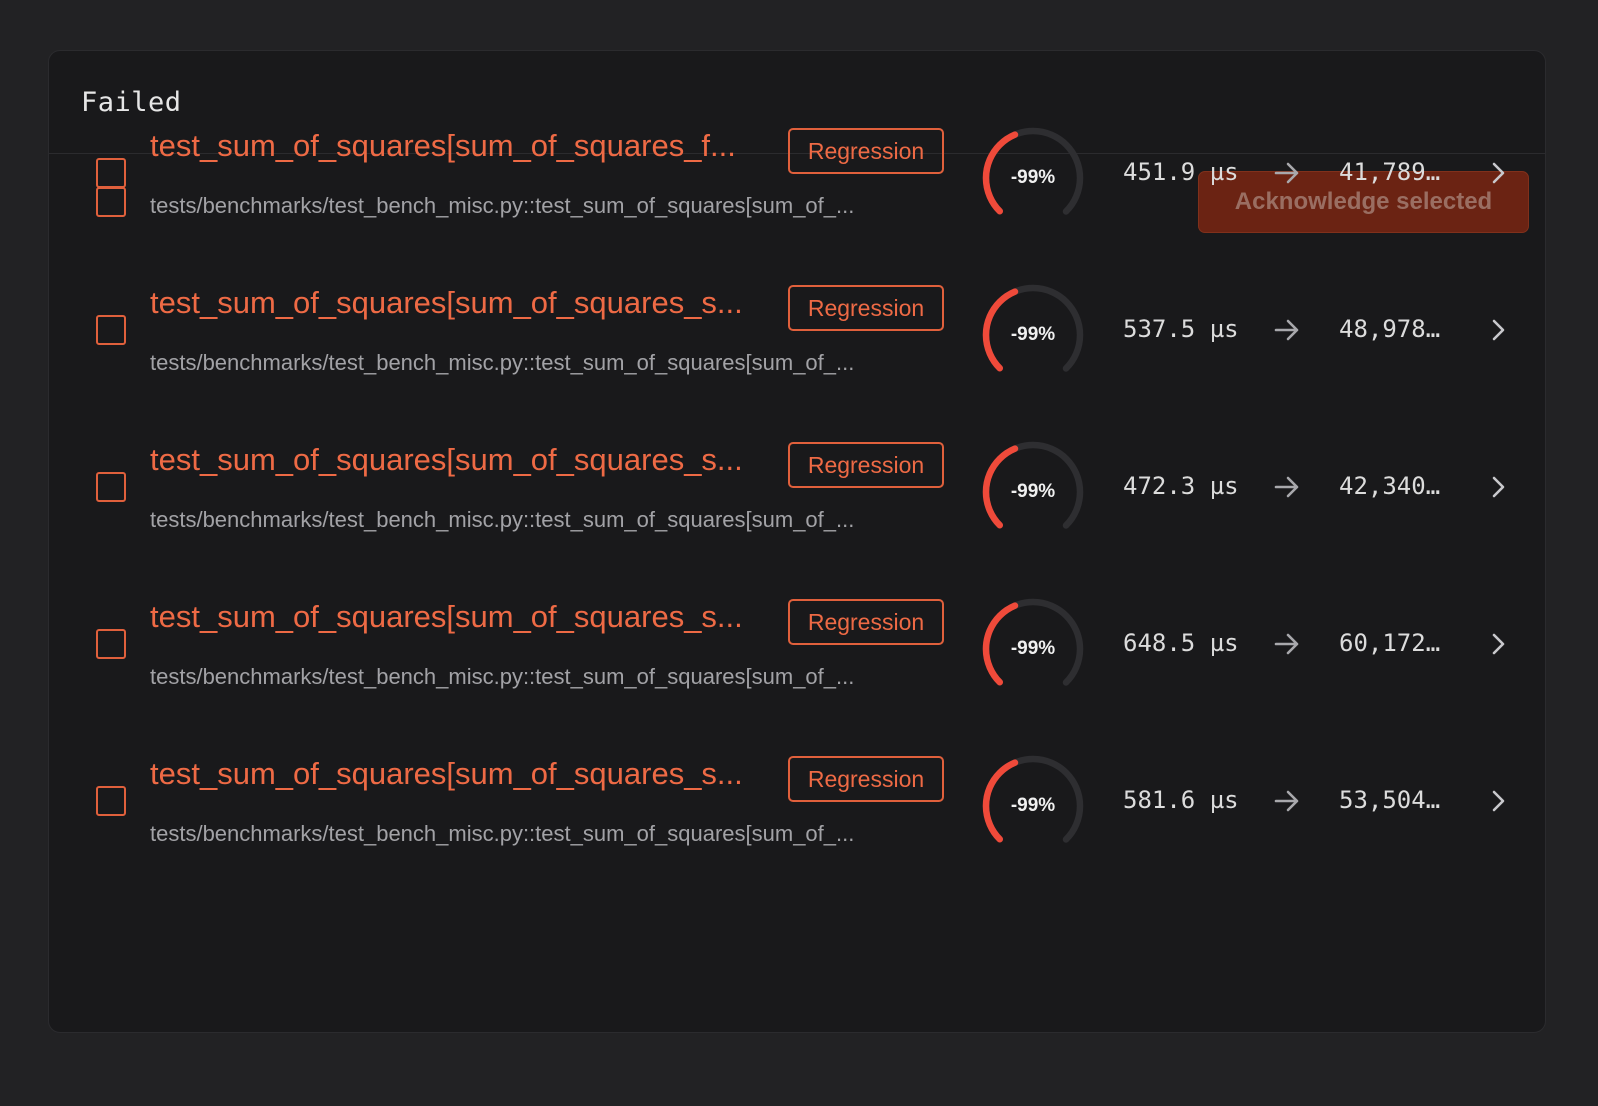 Image resolution: width=1598 pixels, height=1106 pixels. What do you see at coordinates (1181, 172) in the screenshot?
I see `baseline-value: 451.9 µs` at bounding box center [1181, 172].